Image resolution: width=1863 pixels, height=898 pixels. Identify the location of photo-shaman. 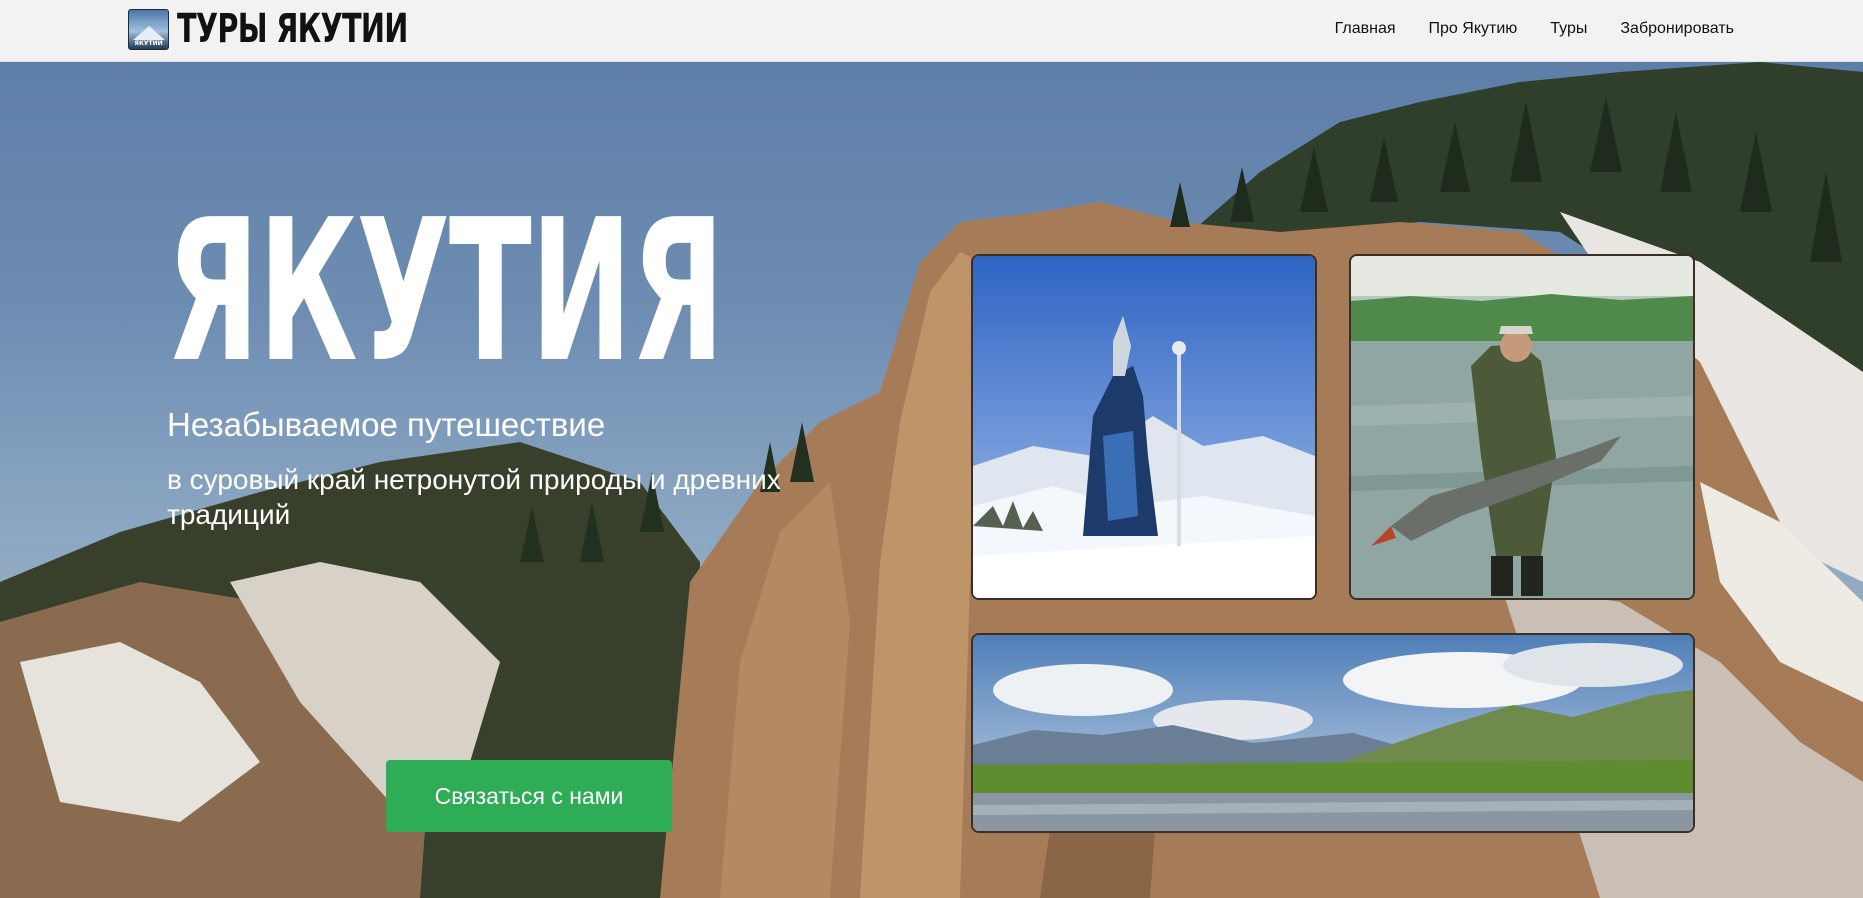
(1144, 427).